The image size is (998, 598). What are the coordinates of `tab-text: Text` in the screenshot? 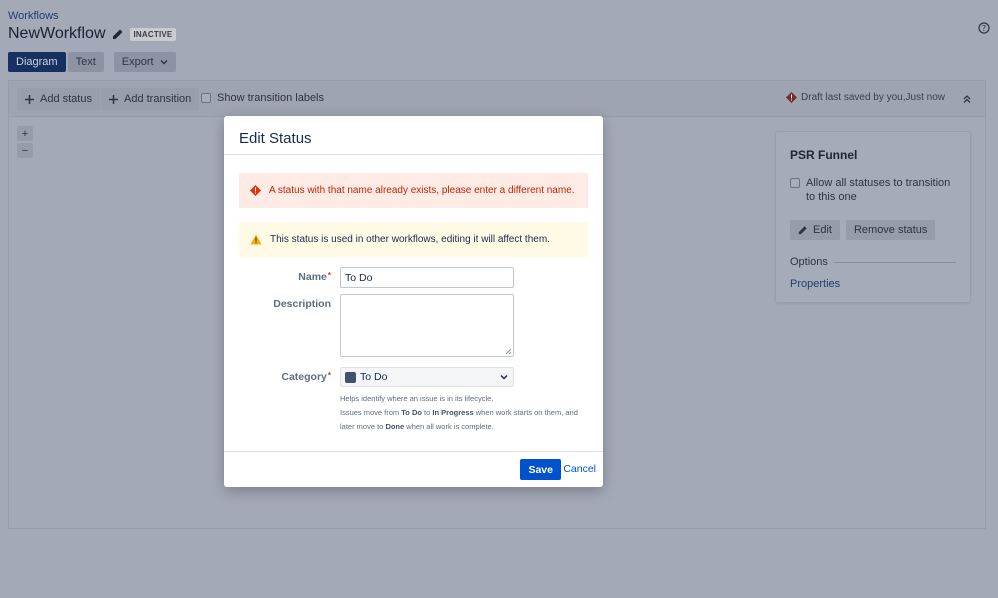 It's located at (85, 62).